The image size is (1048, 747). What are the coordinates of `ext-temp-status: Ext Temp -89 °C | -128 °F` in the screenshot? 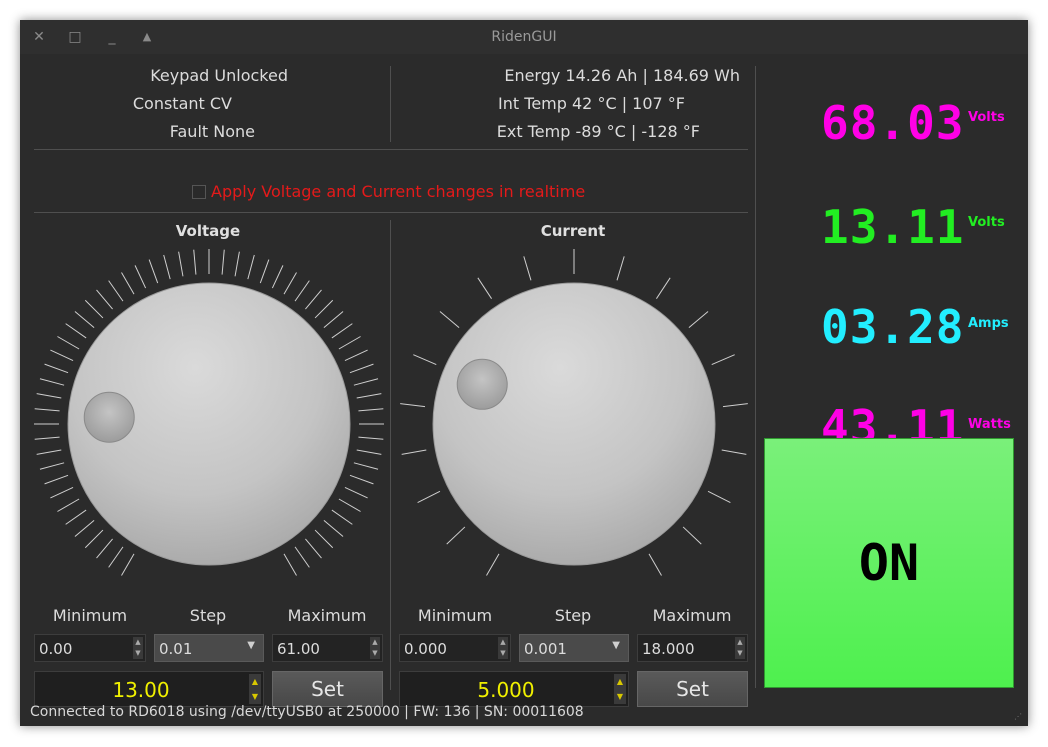 It's located at (598, 131).